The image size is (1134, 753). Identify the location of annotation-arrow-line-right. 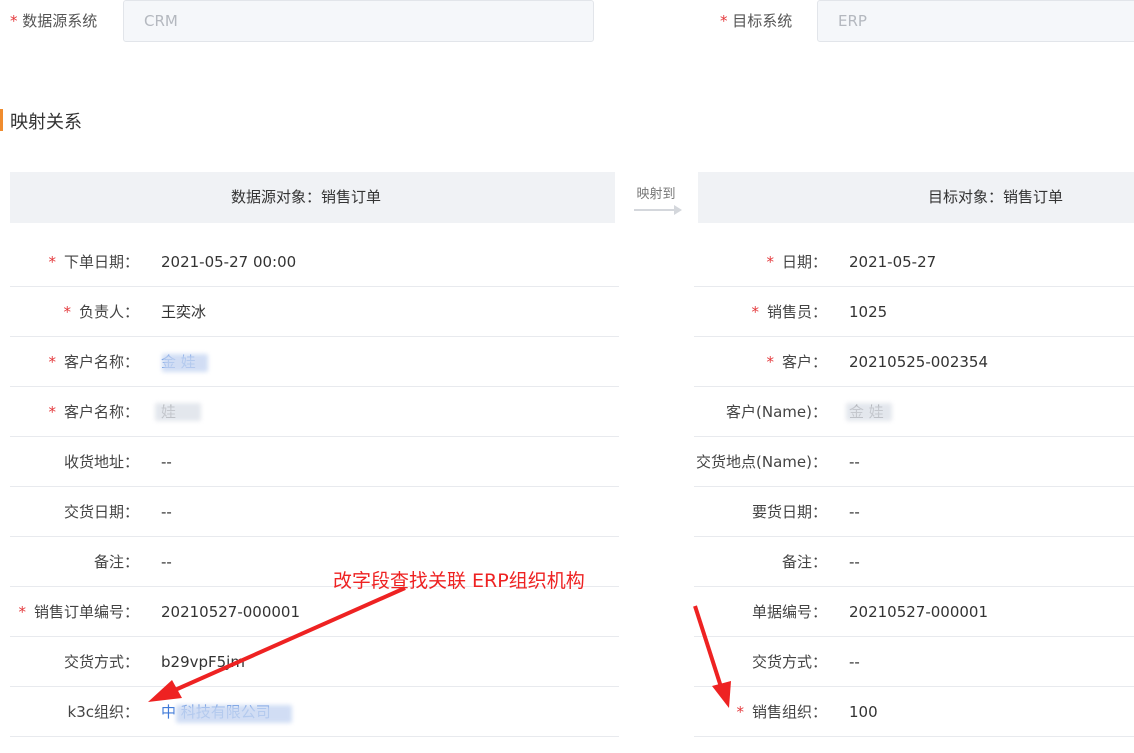
(708, 648).